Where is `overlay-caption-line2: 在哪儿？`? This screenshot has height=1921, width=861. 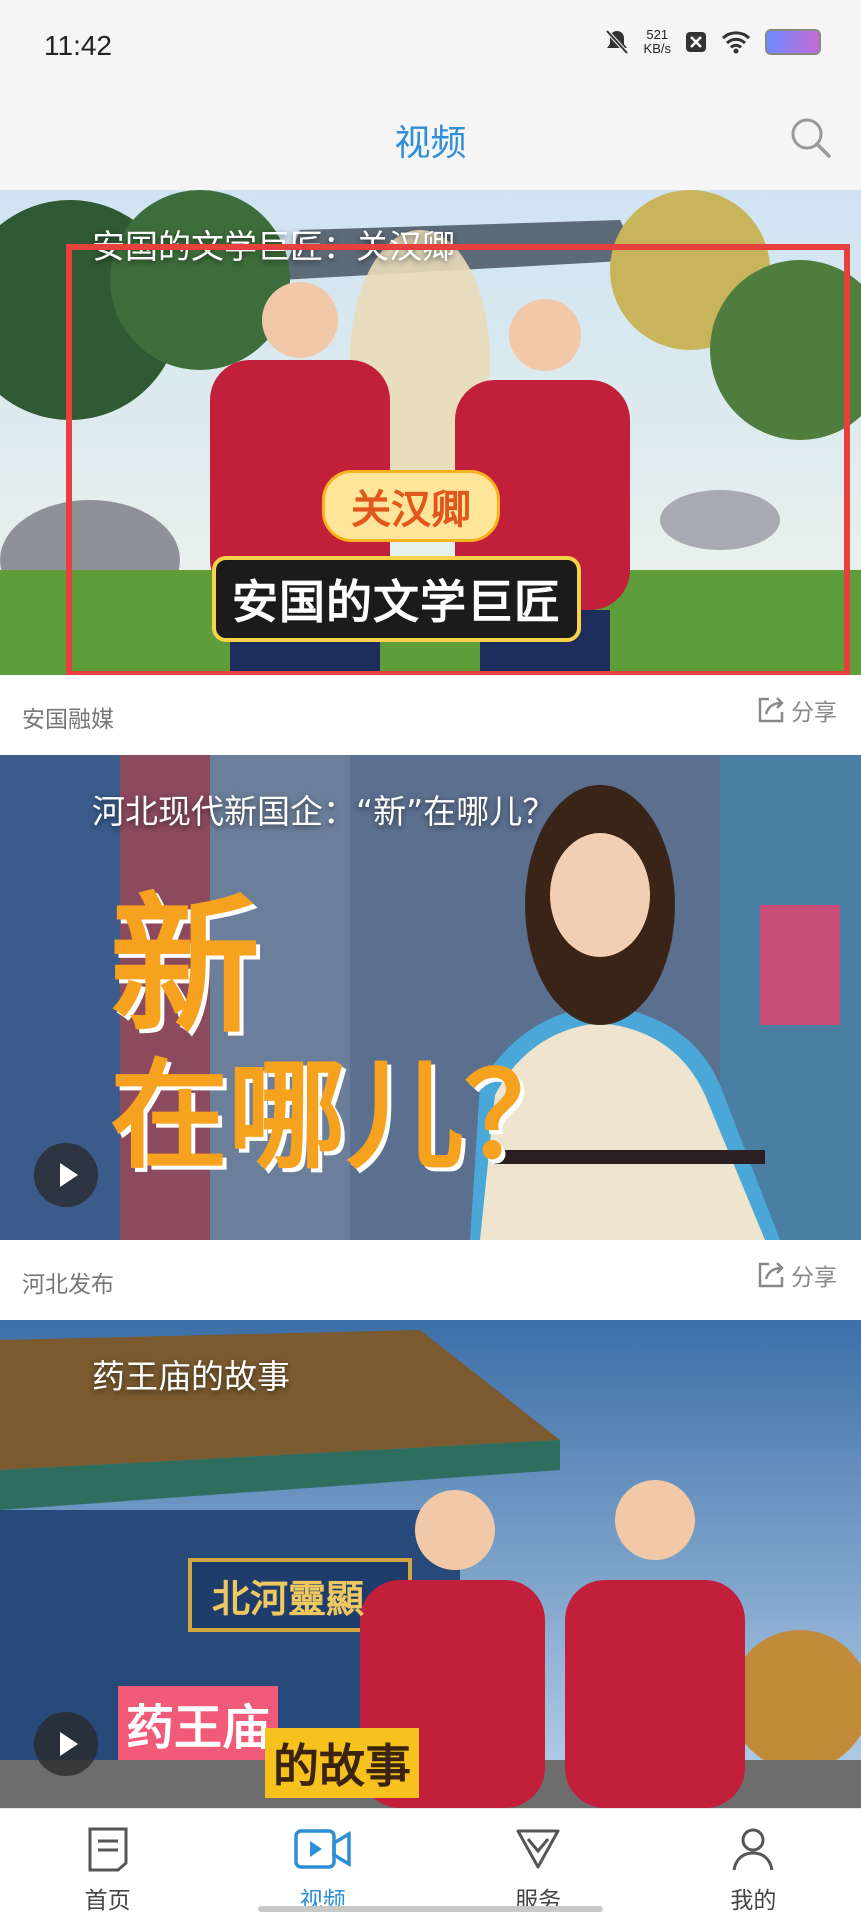
overlay-caption-line2: 在哪儿？ is located at coordinates (346, 1115).